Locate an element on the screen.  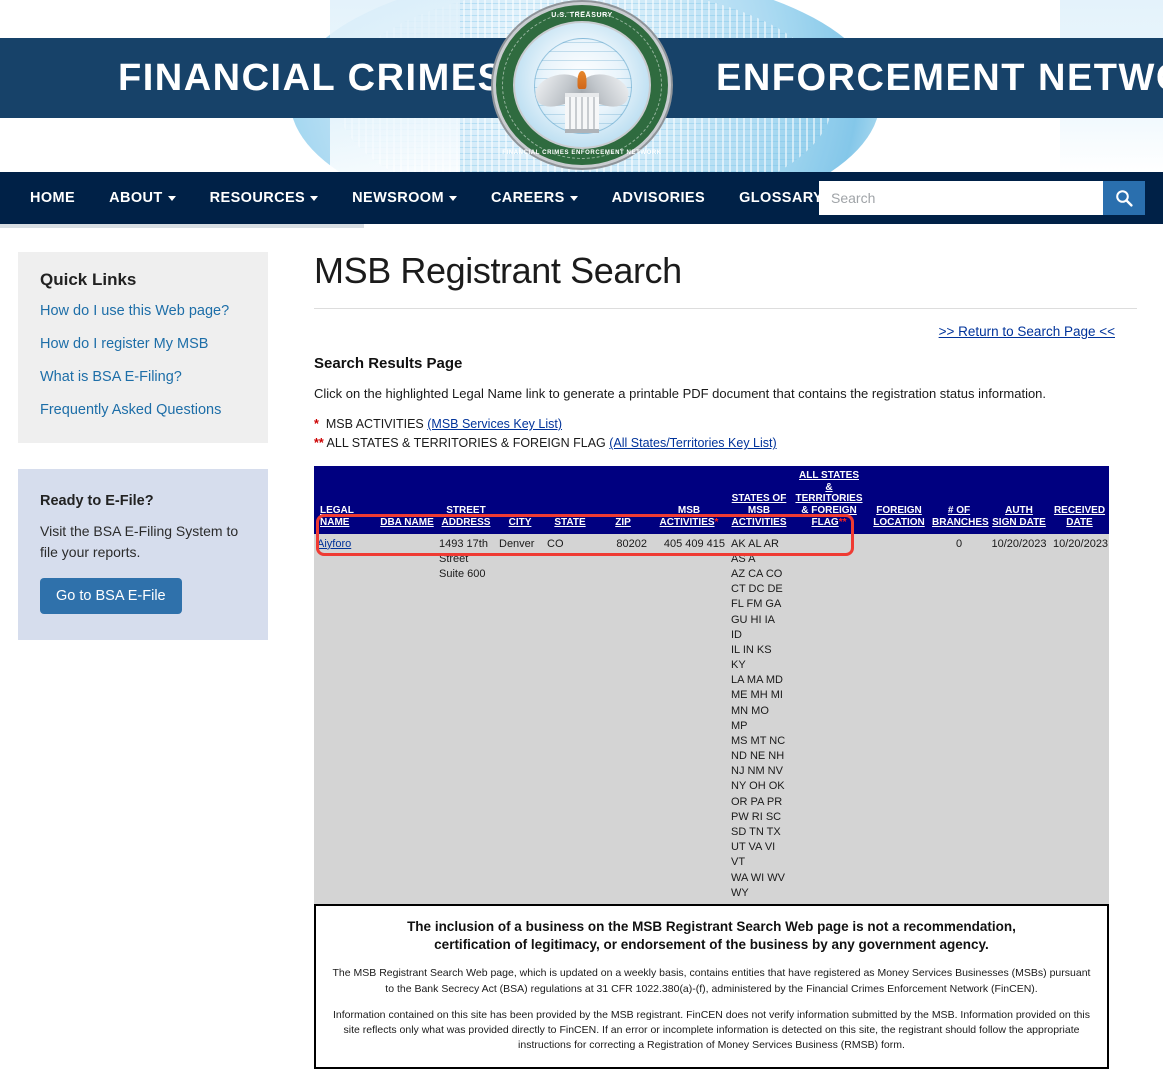
nav-item-about: ABOUT is located at coordinates (142, 198).